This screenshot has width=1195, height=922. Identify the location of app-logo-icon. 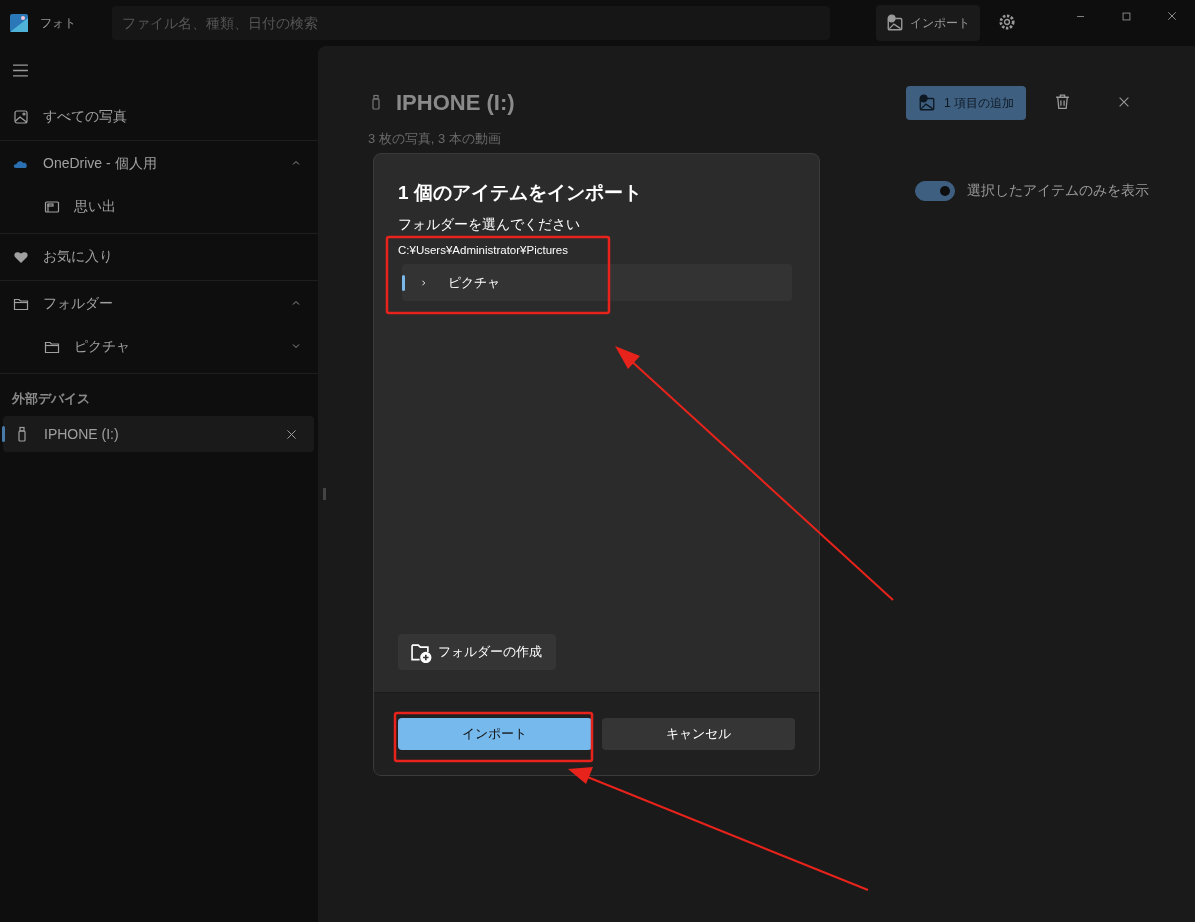
(19, 23).